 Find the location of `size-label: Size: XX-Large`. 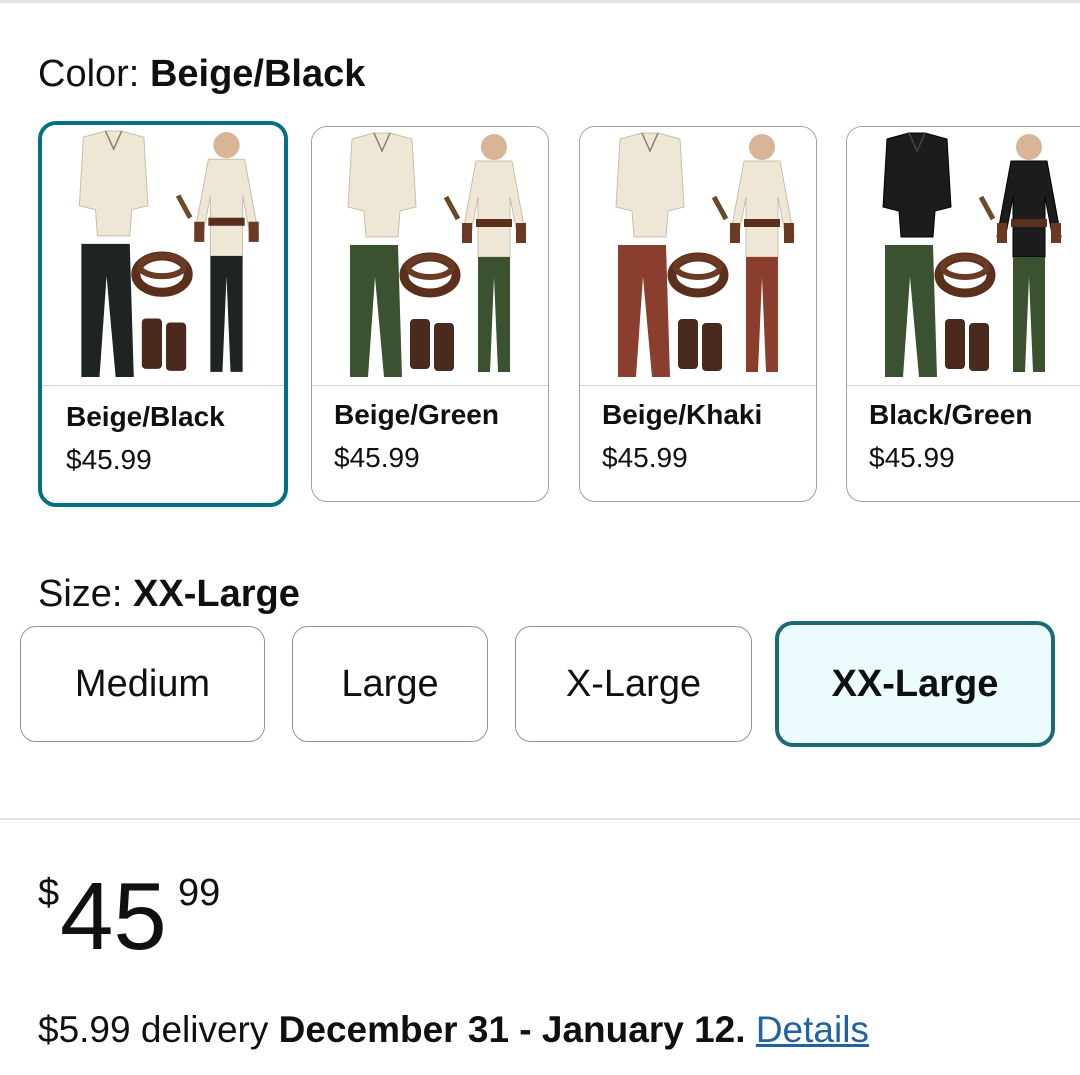

size-label: Size: XX-Large is located at coordinates (169, 594).